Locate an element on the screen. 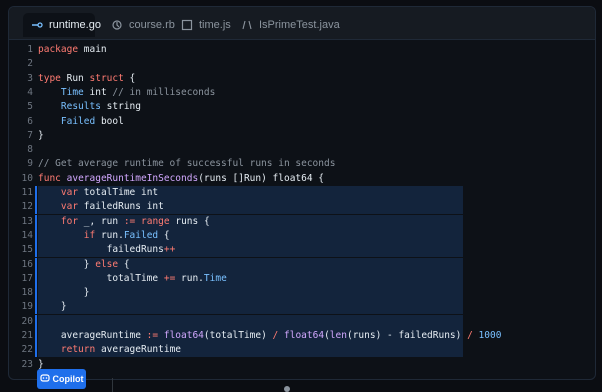  tab-course-rb: course.rb is located at coordinates (139, 25).